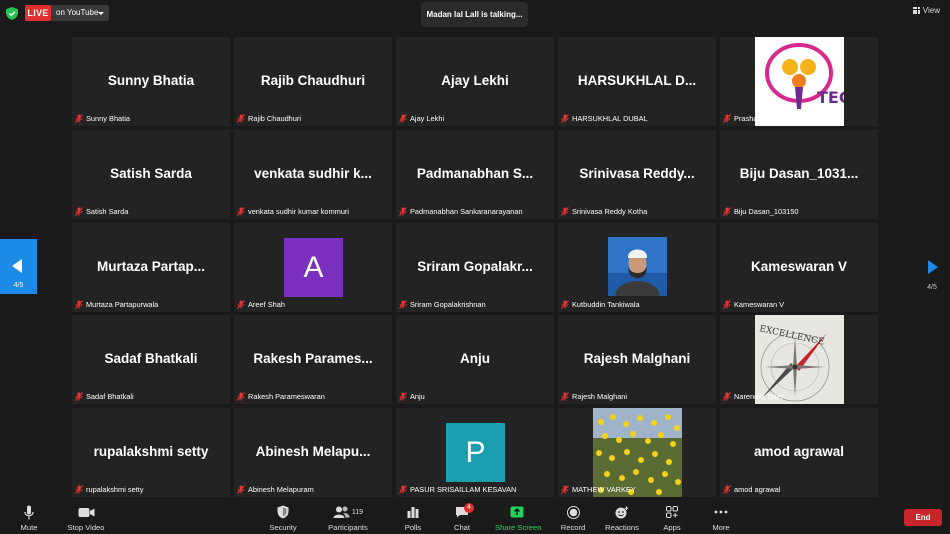 The height and width of the screenshot is (534, 950). I want to click on participant-name: Sunny Bhatia, so click(108, 118).